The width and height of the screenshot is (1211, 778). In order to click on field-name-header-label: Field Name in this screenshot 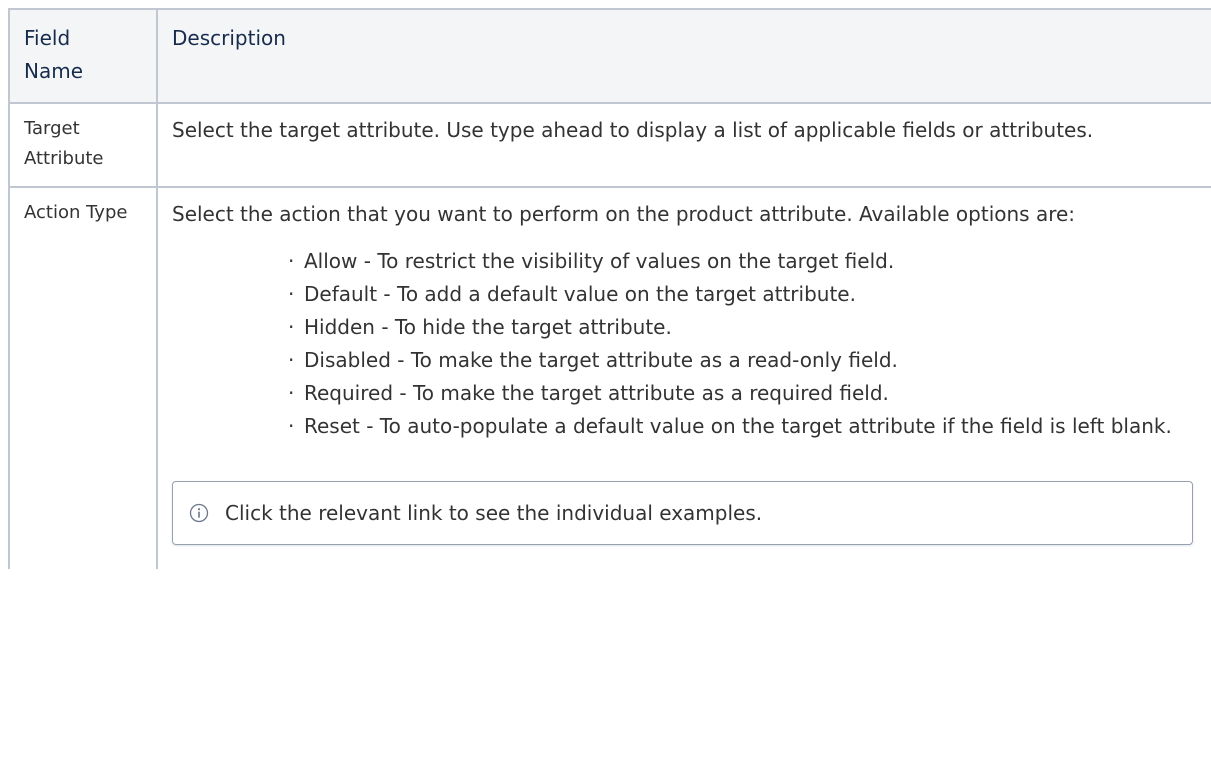, I will do `click(54, 54)`.